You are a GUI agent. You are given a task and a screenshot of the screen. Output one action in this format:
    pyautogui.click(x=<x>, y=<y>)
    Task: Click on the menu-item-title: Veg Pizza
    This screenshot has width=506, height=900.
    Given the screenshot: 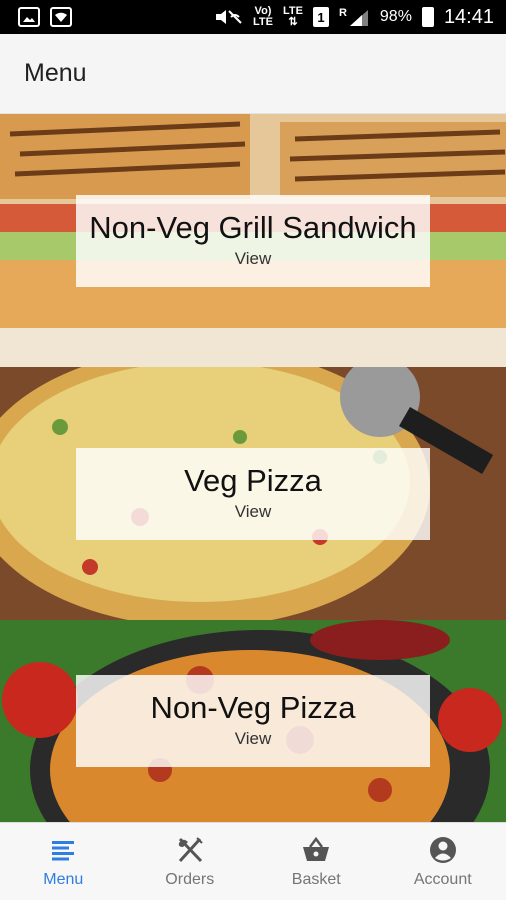 What is the action you would take?
    pyautogui.click(x=253, y=480)
    